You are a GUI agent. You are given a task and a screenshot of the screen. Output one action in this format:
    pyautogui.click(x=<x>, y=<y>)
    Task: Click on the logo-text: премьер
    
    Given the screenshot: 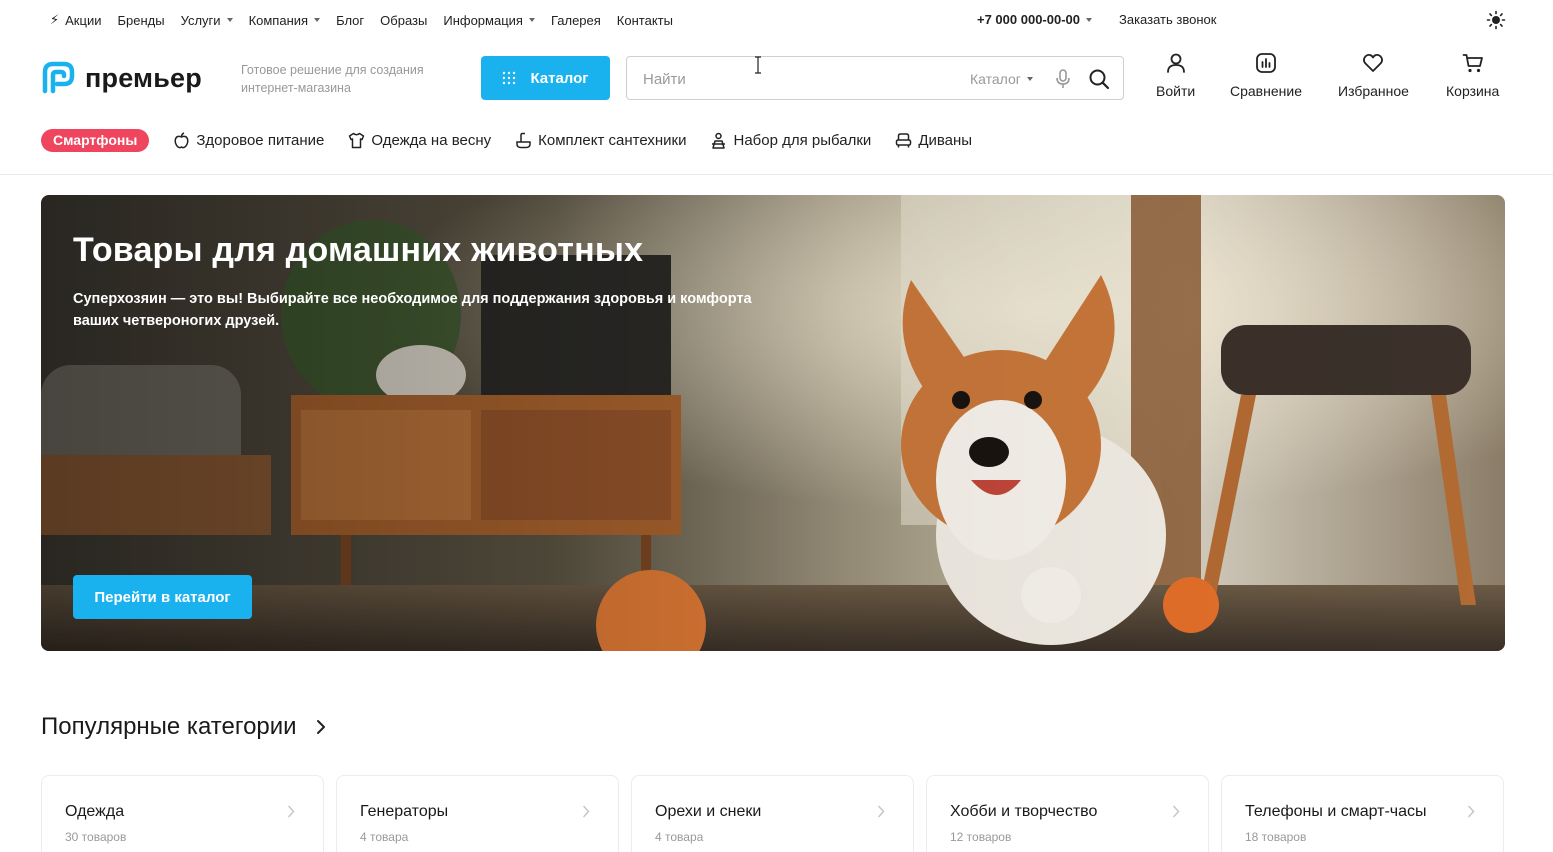 What is the action you would take?
    pyautogui.click(x=143, y=77)
    